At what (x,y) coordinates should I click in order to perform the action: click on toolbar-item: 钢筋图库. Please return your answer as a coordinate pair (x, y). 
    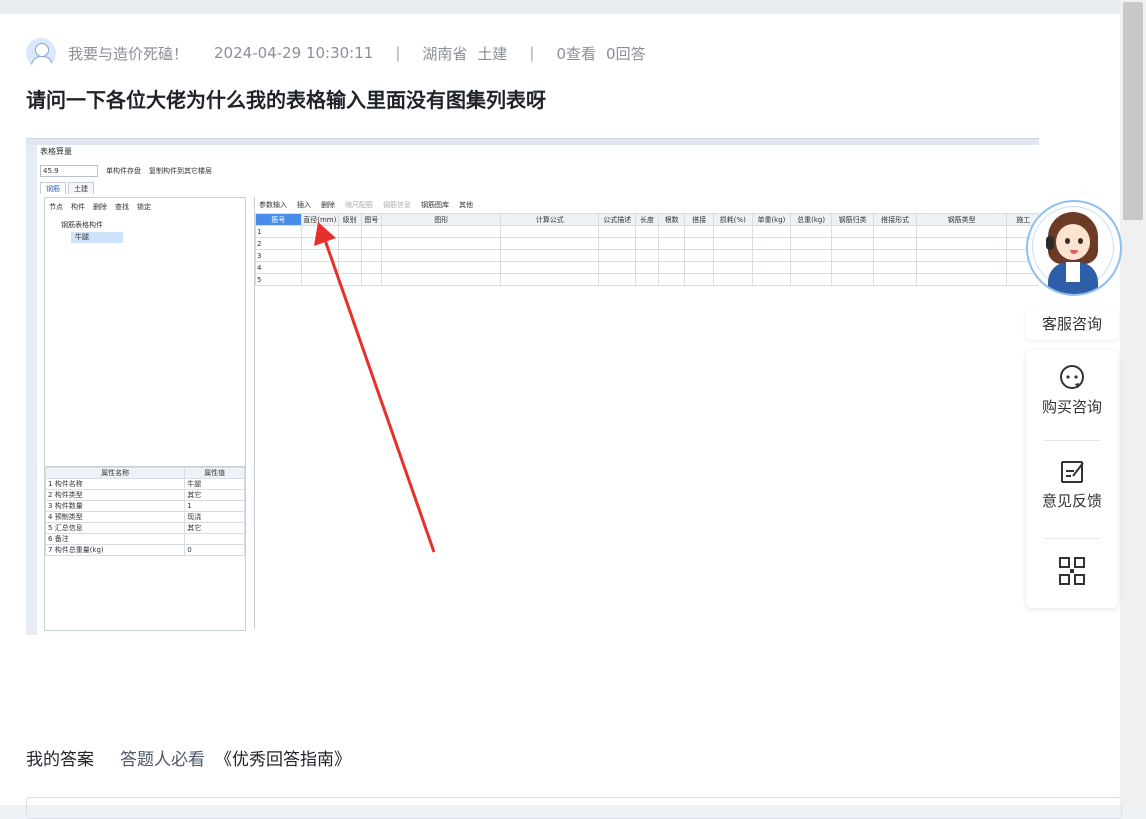
    Looking at the image, I should click on (435, 205).